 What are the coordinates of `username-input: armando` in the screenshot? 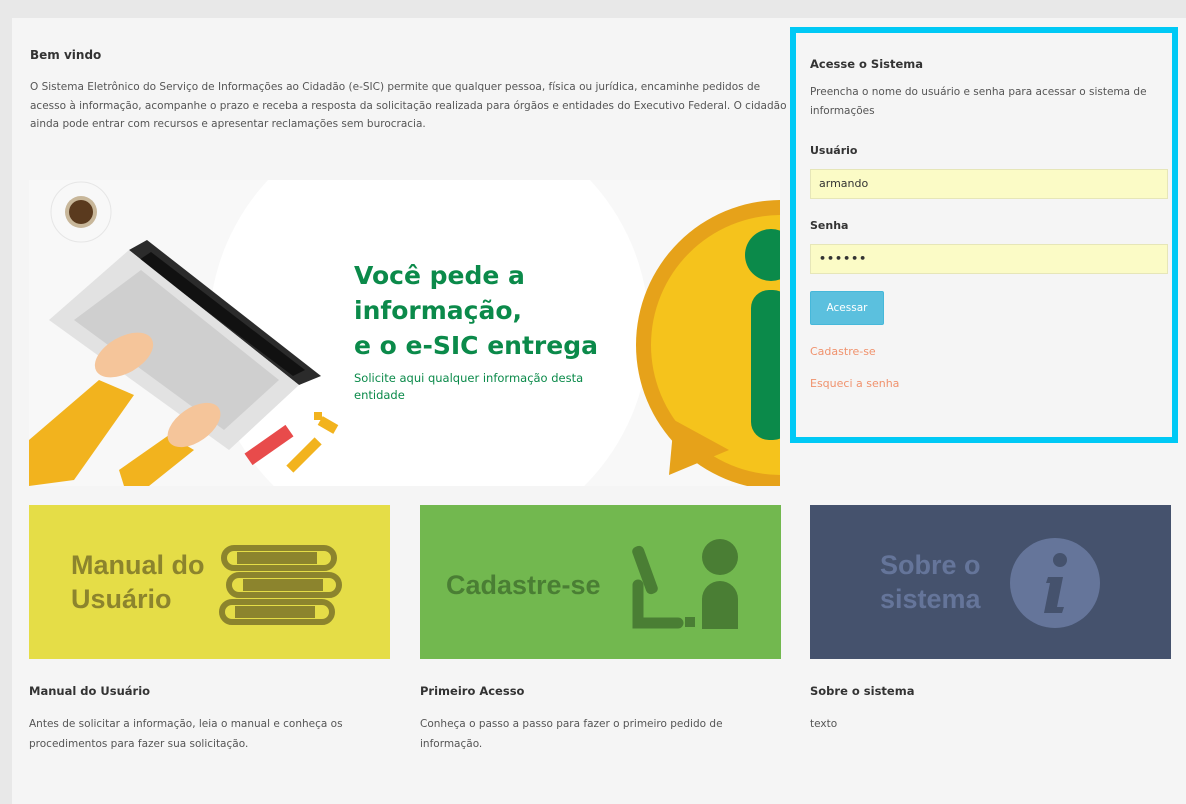 It's located at (989, 184).